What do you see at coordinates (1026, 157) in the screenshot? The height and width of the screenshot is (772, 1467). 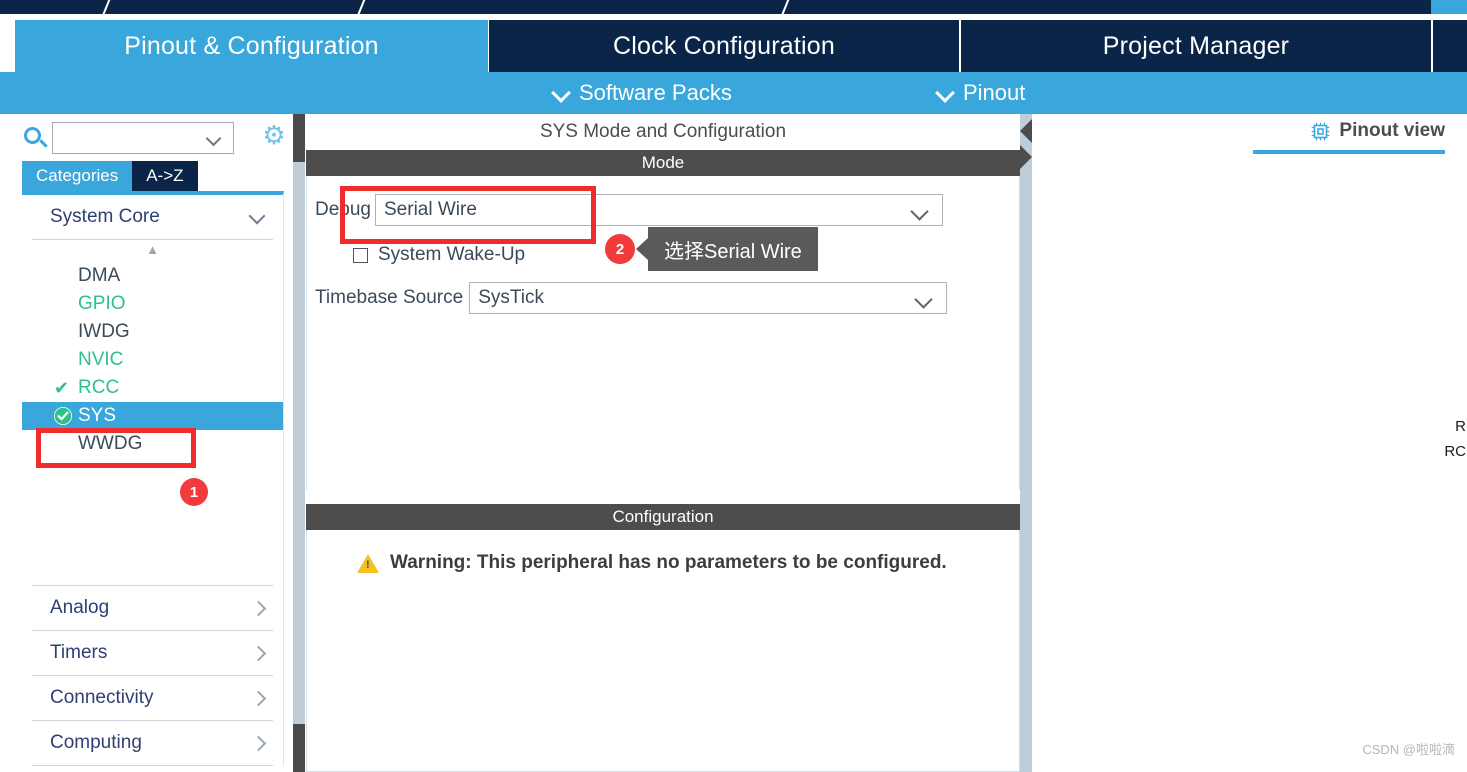 I see `expand-right-arrow-icon` at bounding box center [1026, 157].